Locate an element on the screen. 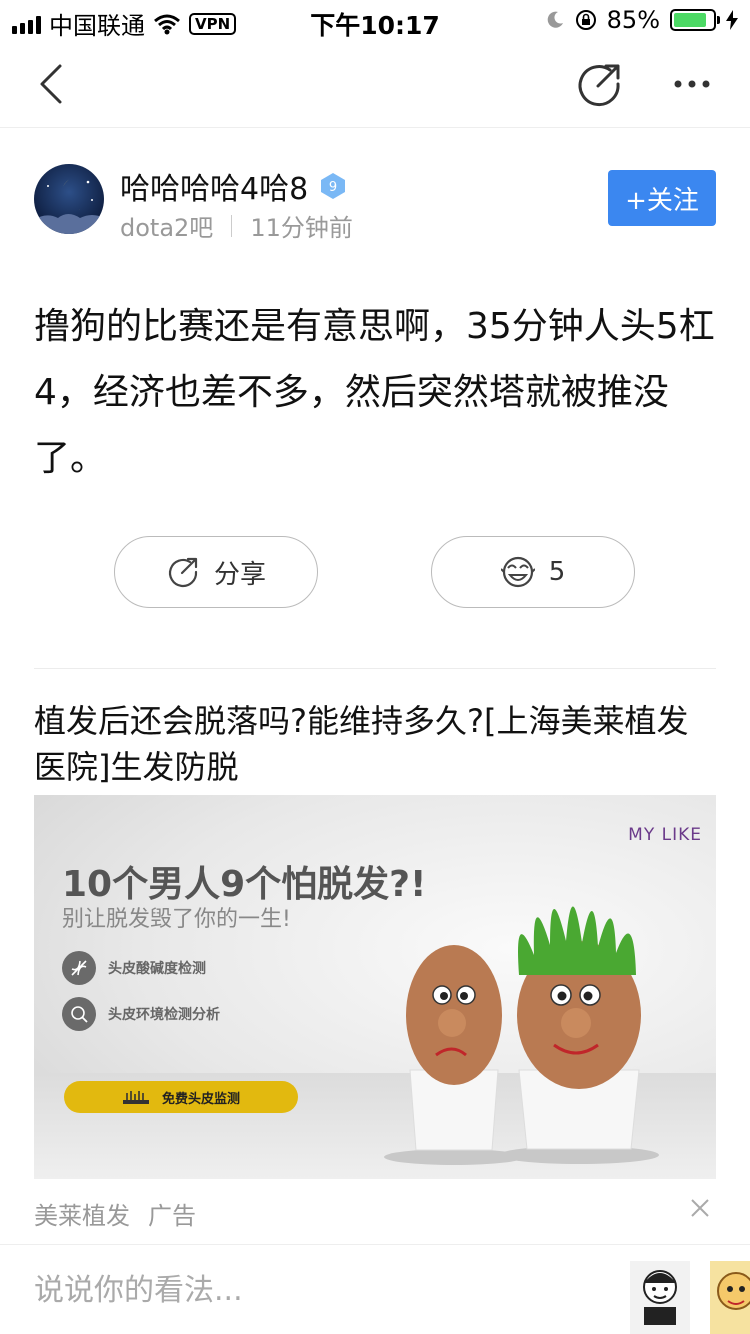 The image size is (750, 1334). comment-input is located at coordinates (314, 1290).